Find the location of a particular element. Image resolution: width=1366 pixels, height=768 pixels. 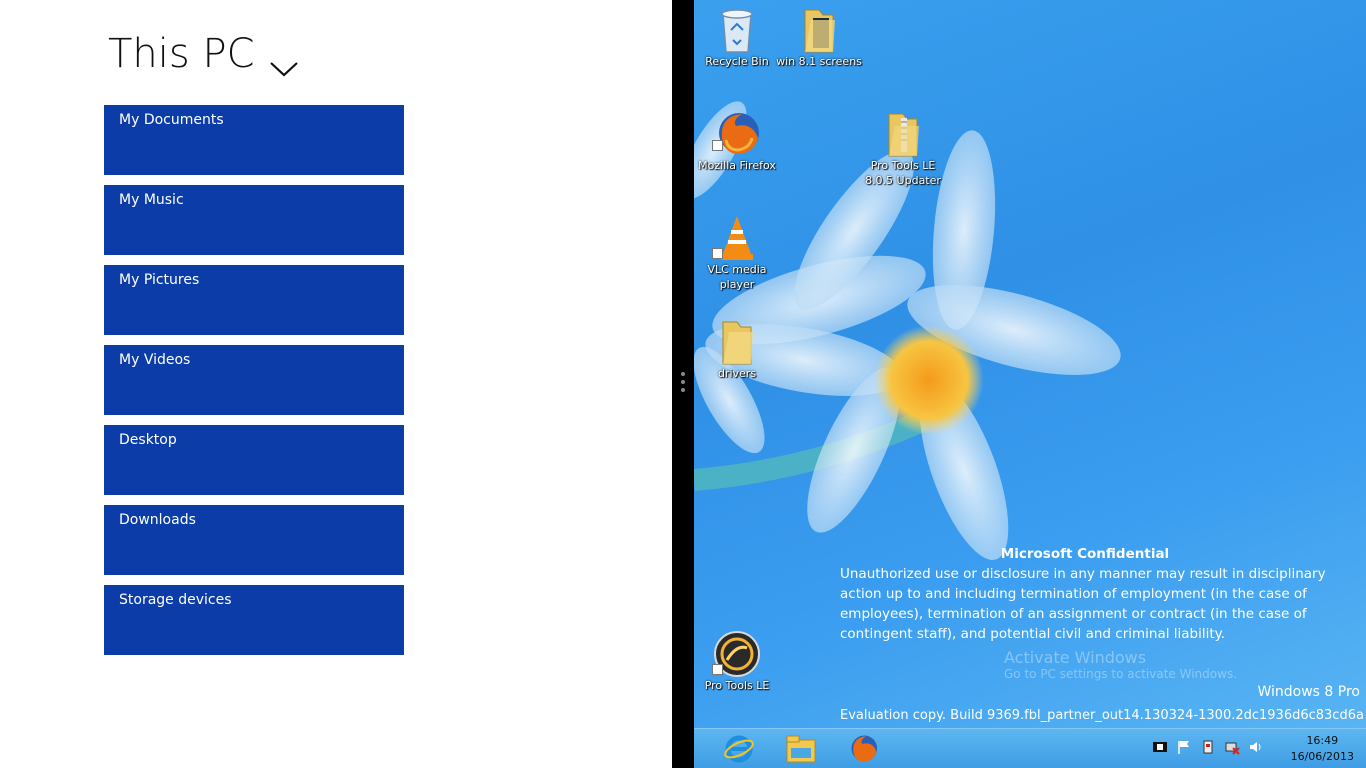

desktop-icon-protools: Pro Tools LE is located at coordinates (737, 661).